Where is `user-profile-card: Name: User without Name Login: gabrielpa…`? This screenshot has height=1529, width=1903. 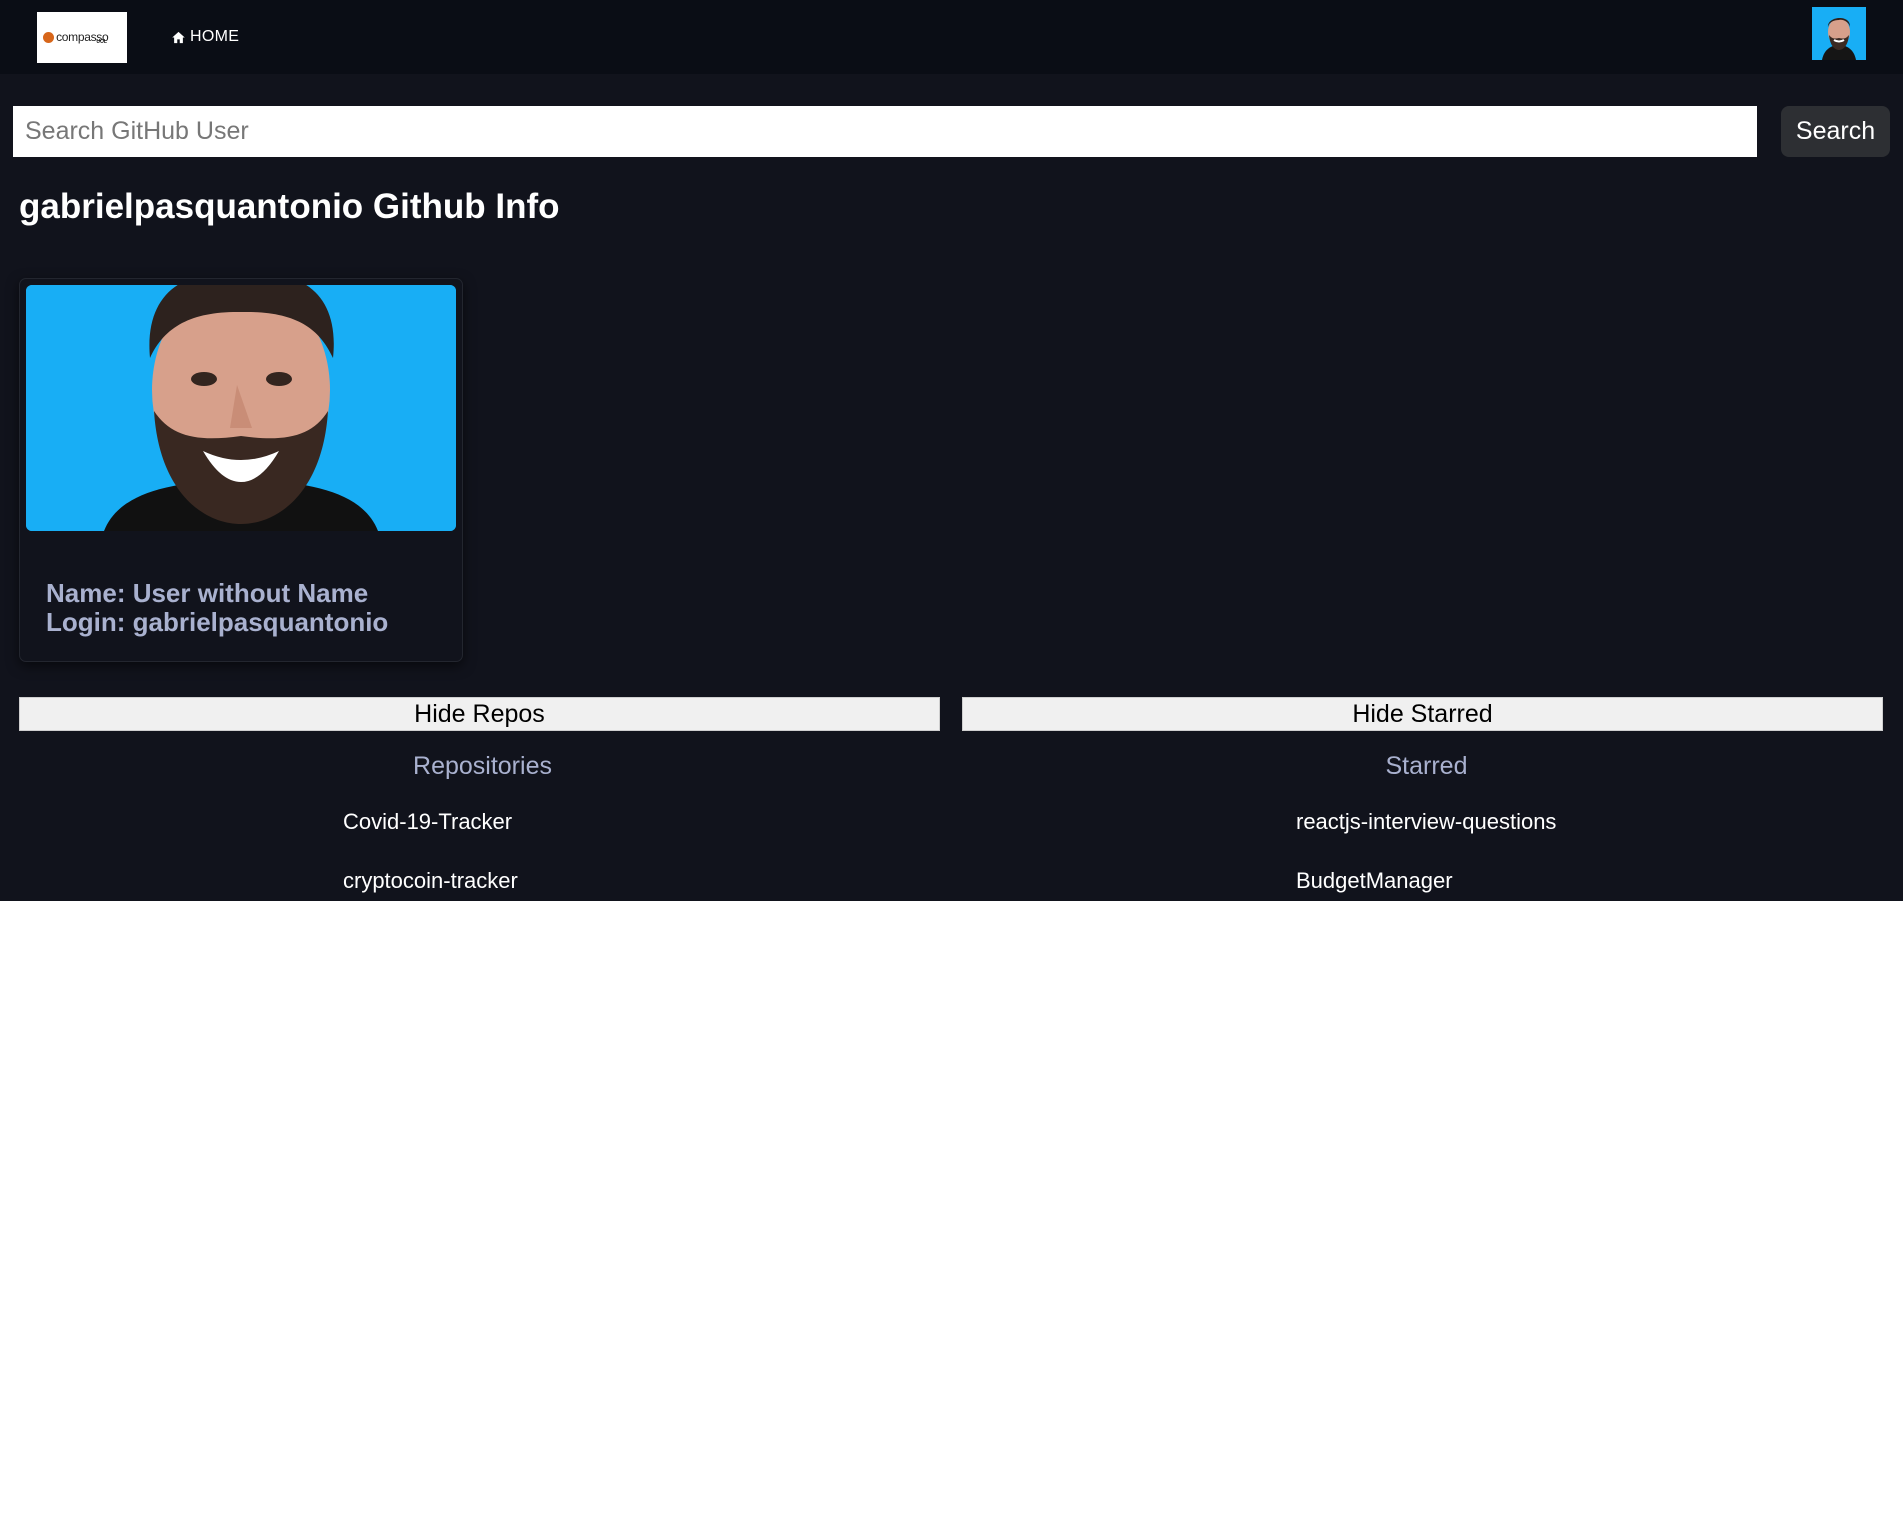
user-profile-card: Name: User without Name Login: gabrielpa… is located at coordinates (241, 470).